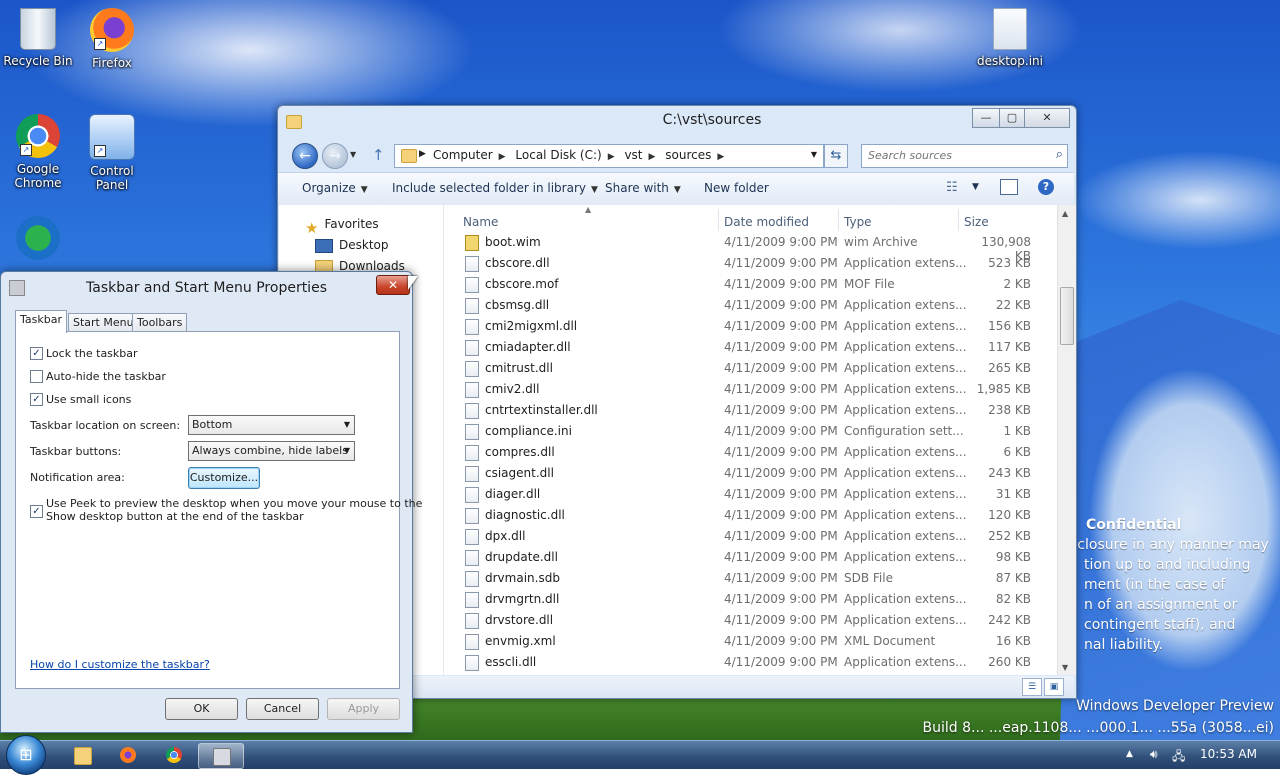  What do you see at coordinates (271, 425) in the screenshot?
I see `location-select: Bottom ▼` at bounding box center [271, 425].